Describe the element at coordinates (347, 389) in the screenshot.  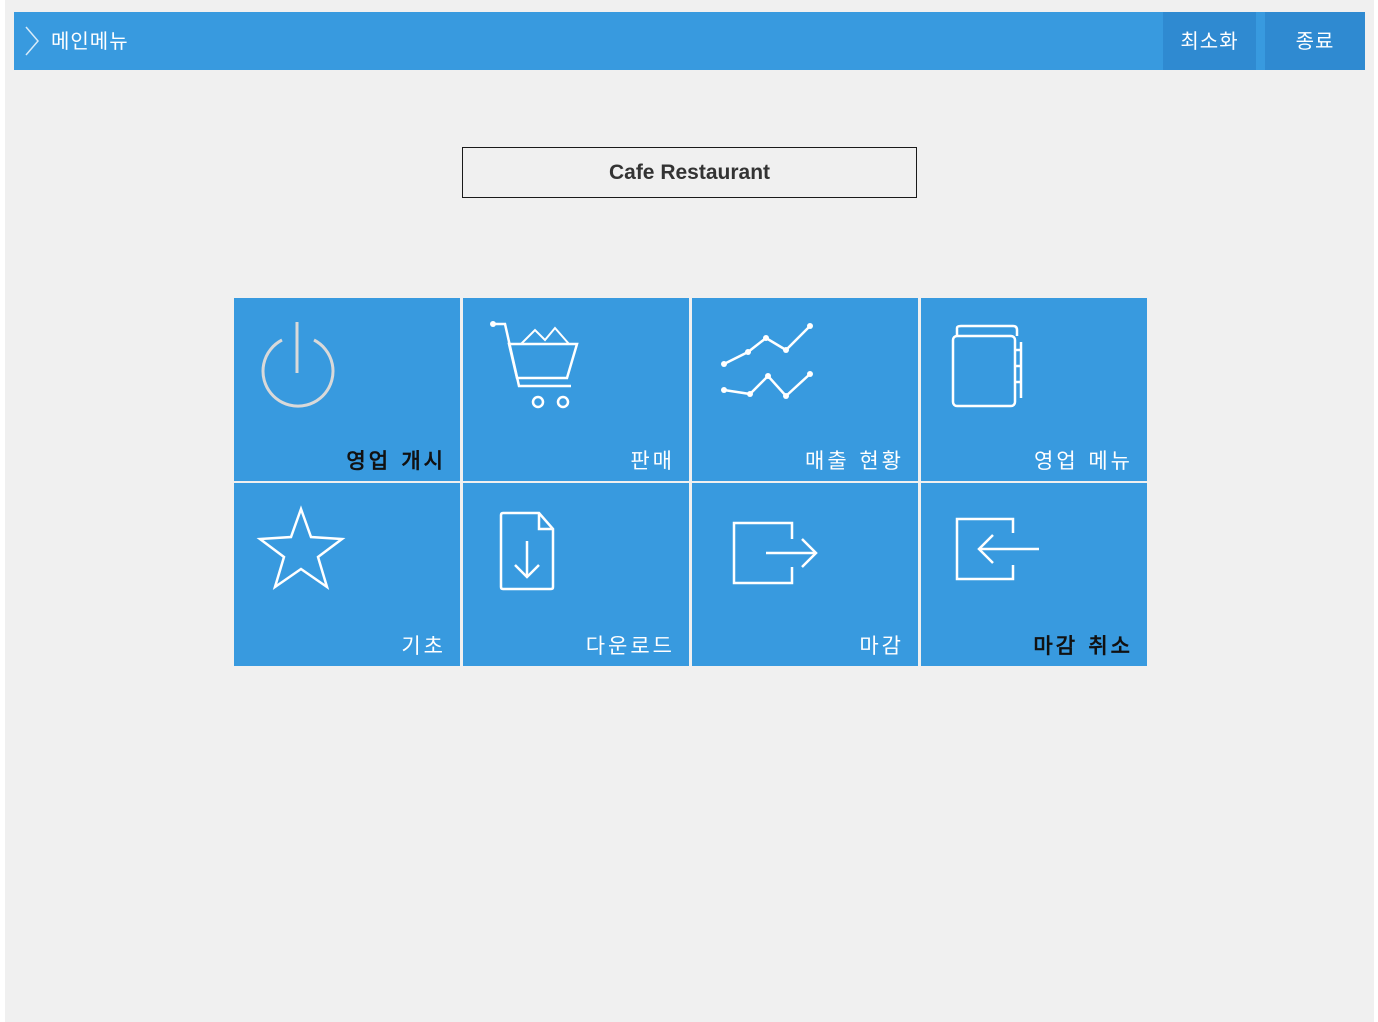
I see `tile-open-business: 영업 개시` at that location.